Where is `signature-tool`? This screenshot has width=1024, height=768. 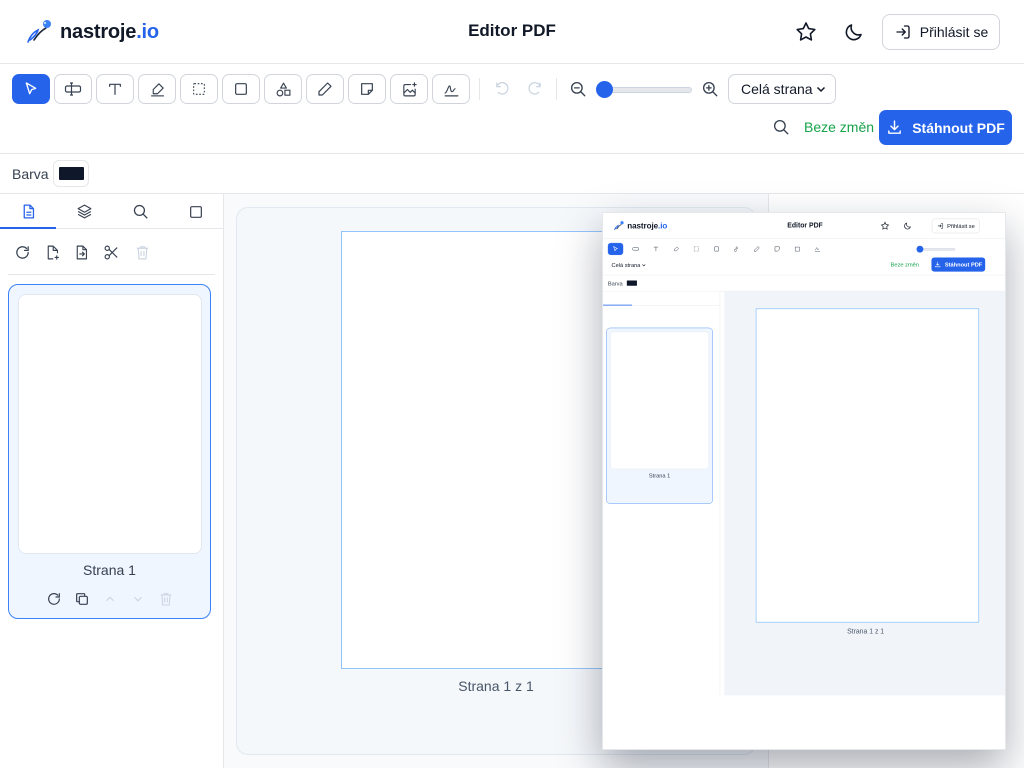
signature-tool is located at coordinates (451, 89).